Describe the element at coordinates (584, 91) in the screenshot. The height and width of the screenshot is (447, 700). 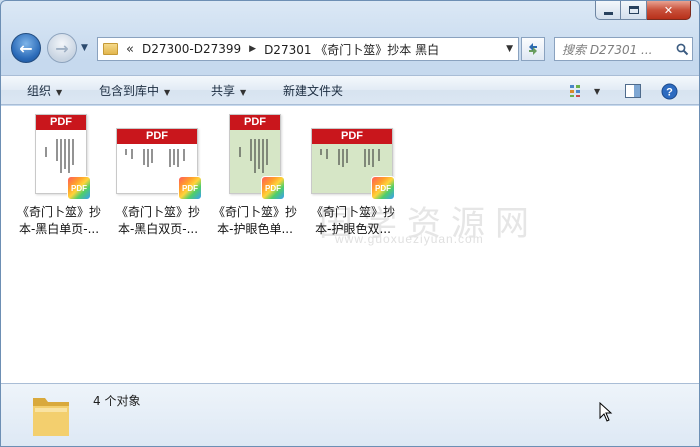
I see `change-view-button: ▼` at that location.